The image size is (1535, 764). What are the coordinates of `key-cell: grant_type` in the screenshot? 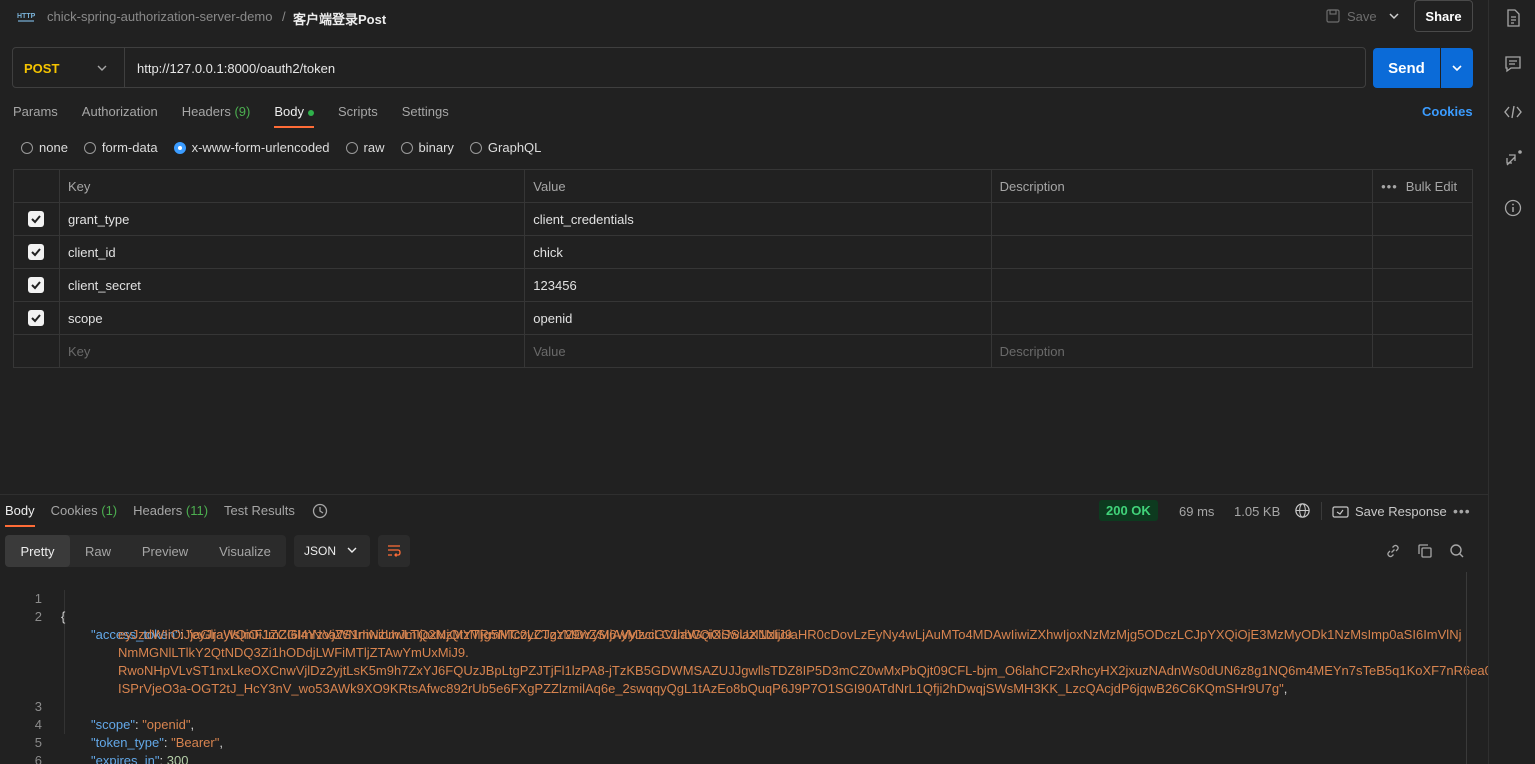 It's located at (293, 219).